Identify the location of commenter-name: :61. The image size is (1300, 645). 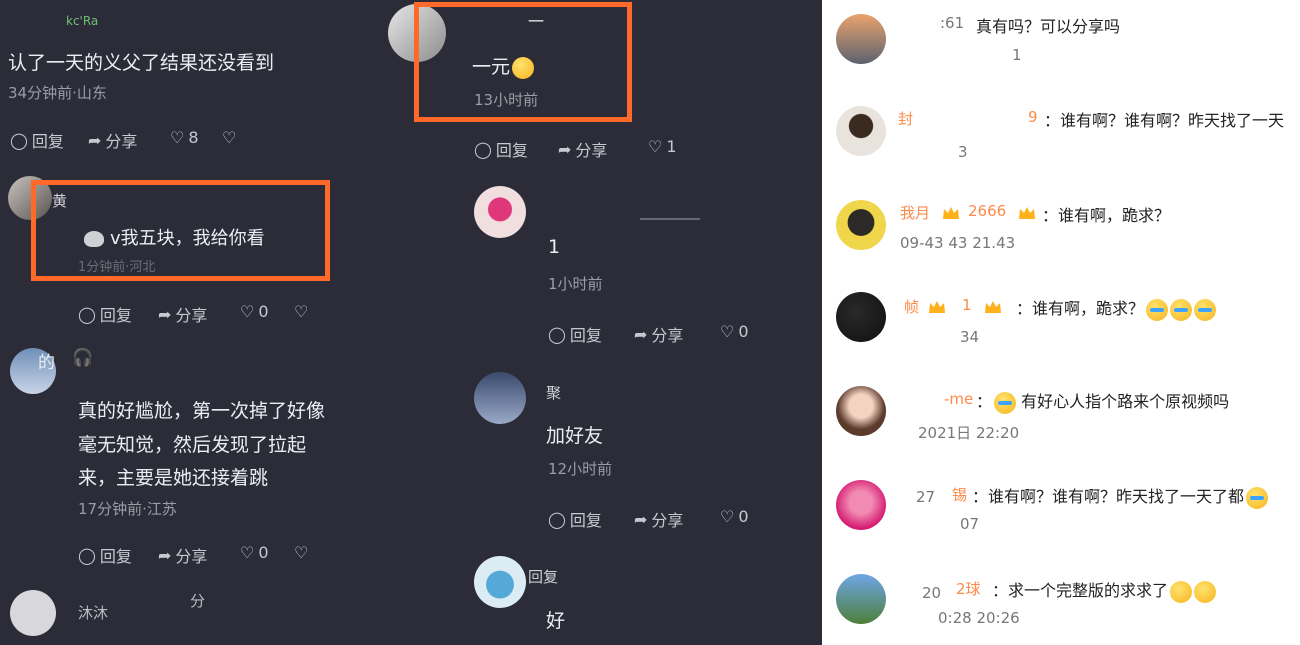
(952, 23).